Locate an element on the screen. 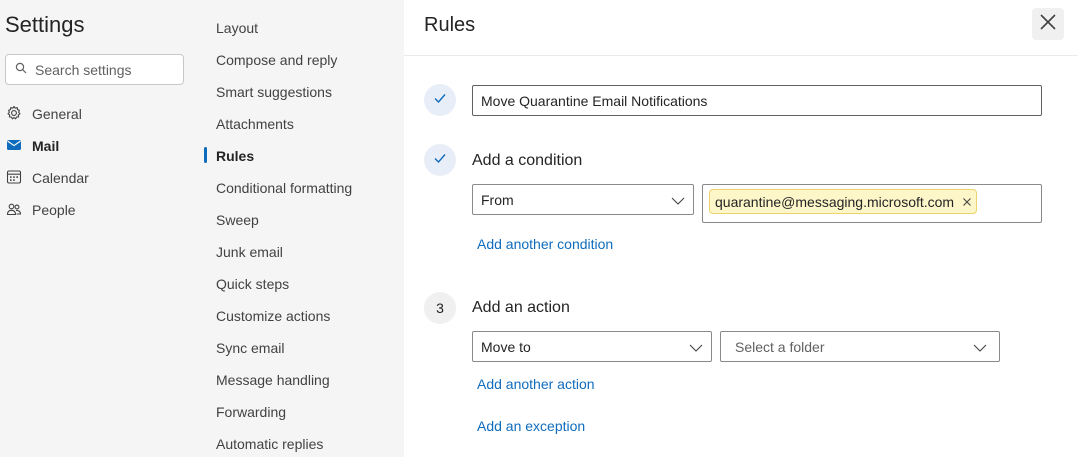  step-2-complete is located at coordinates (440, 160).